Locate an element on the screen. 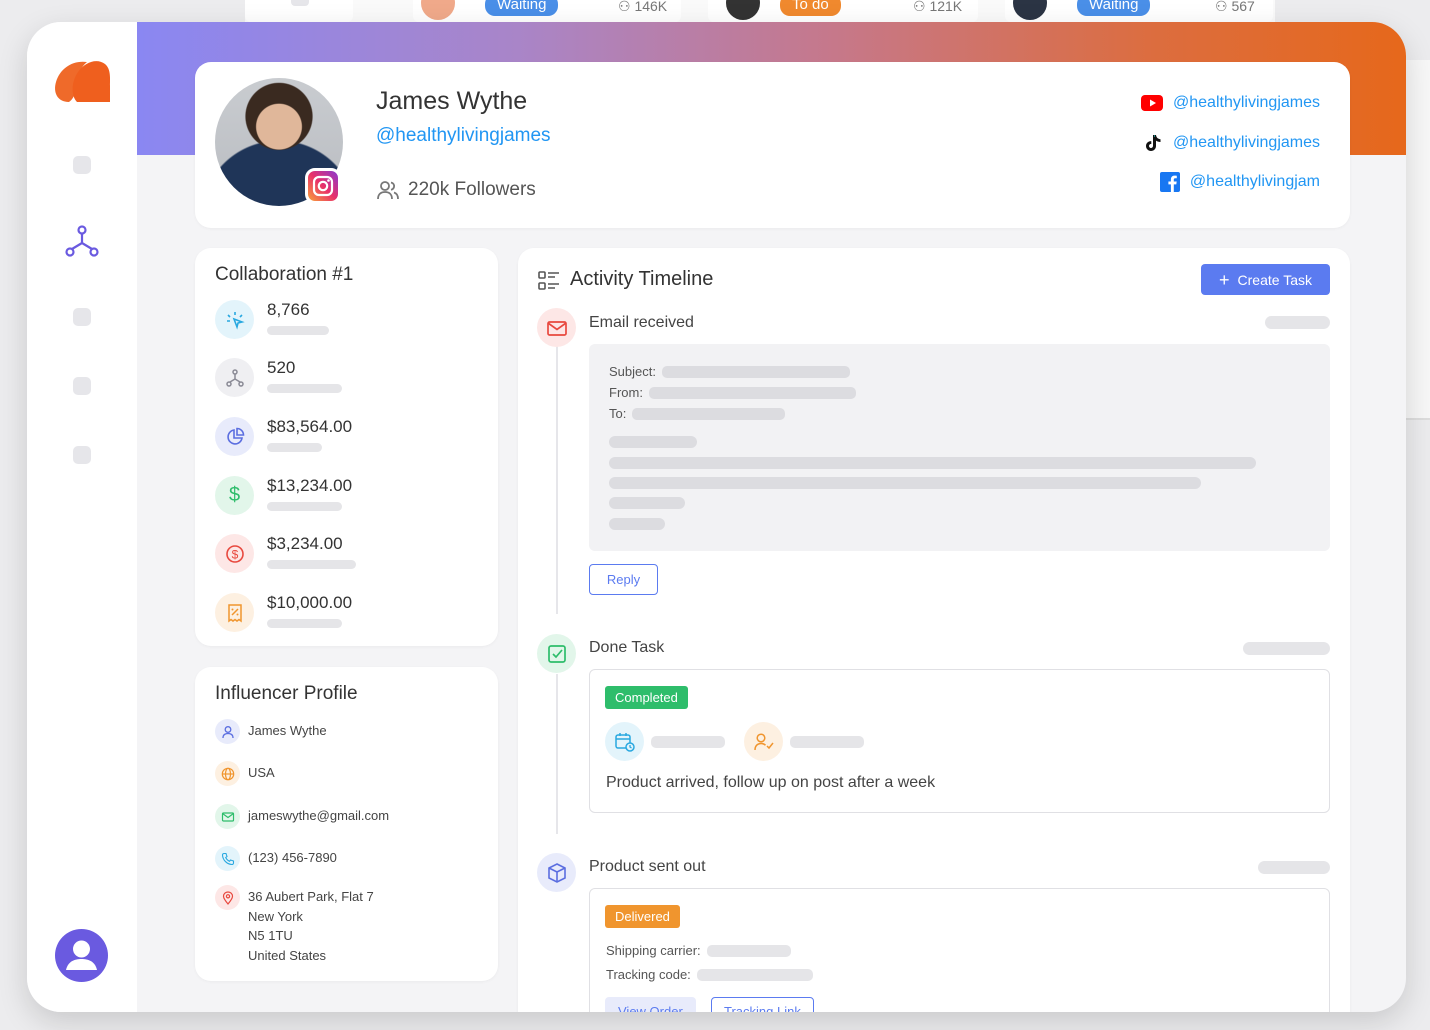 The width and height of the screenshot is (1430, 1030). bg-card: Waiting ⚇ 146K is located at coordinates (547, 11).